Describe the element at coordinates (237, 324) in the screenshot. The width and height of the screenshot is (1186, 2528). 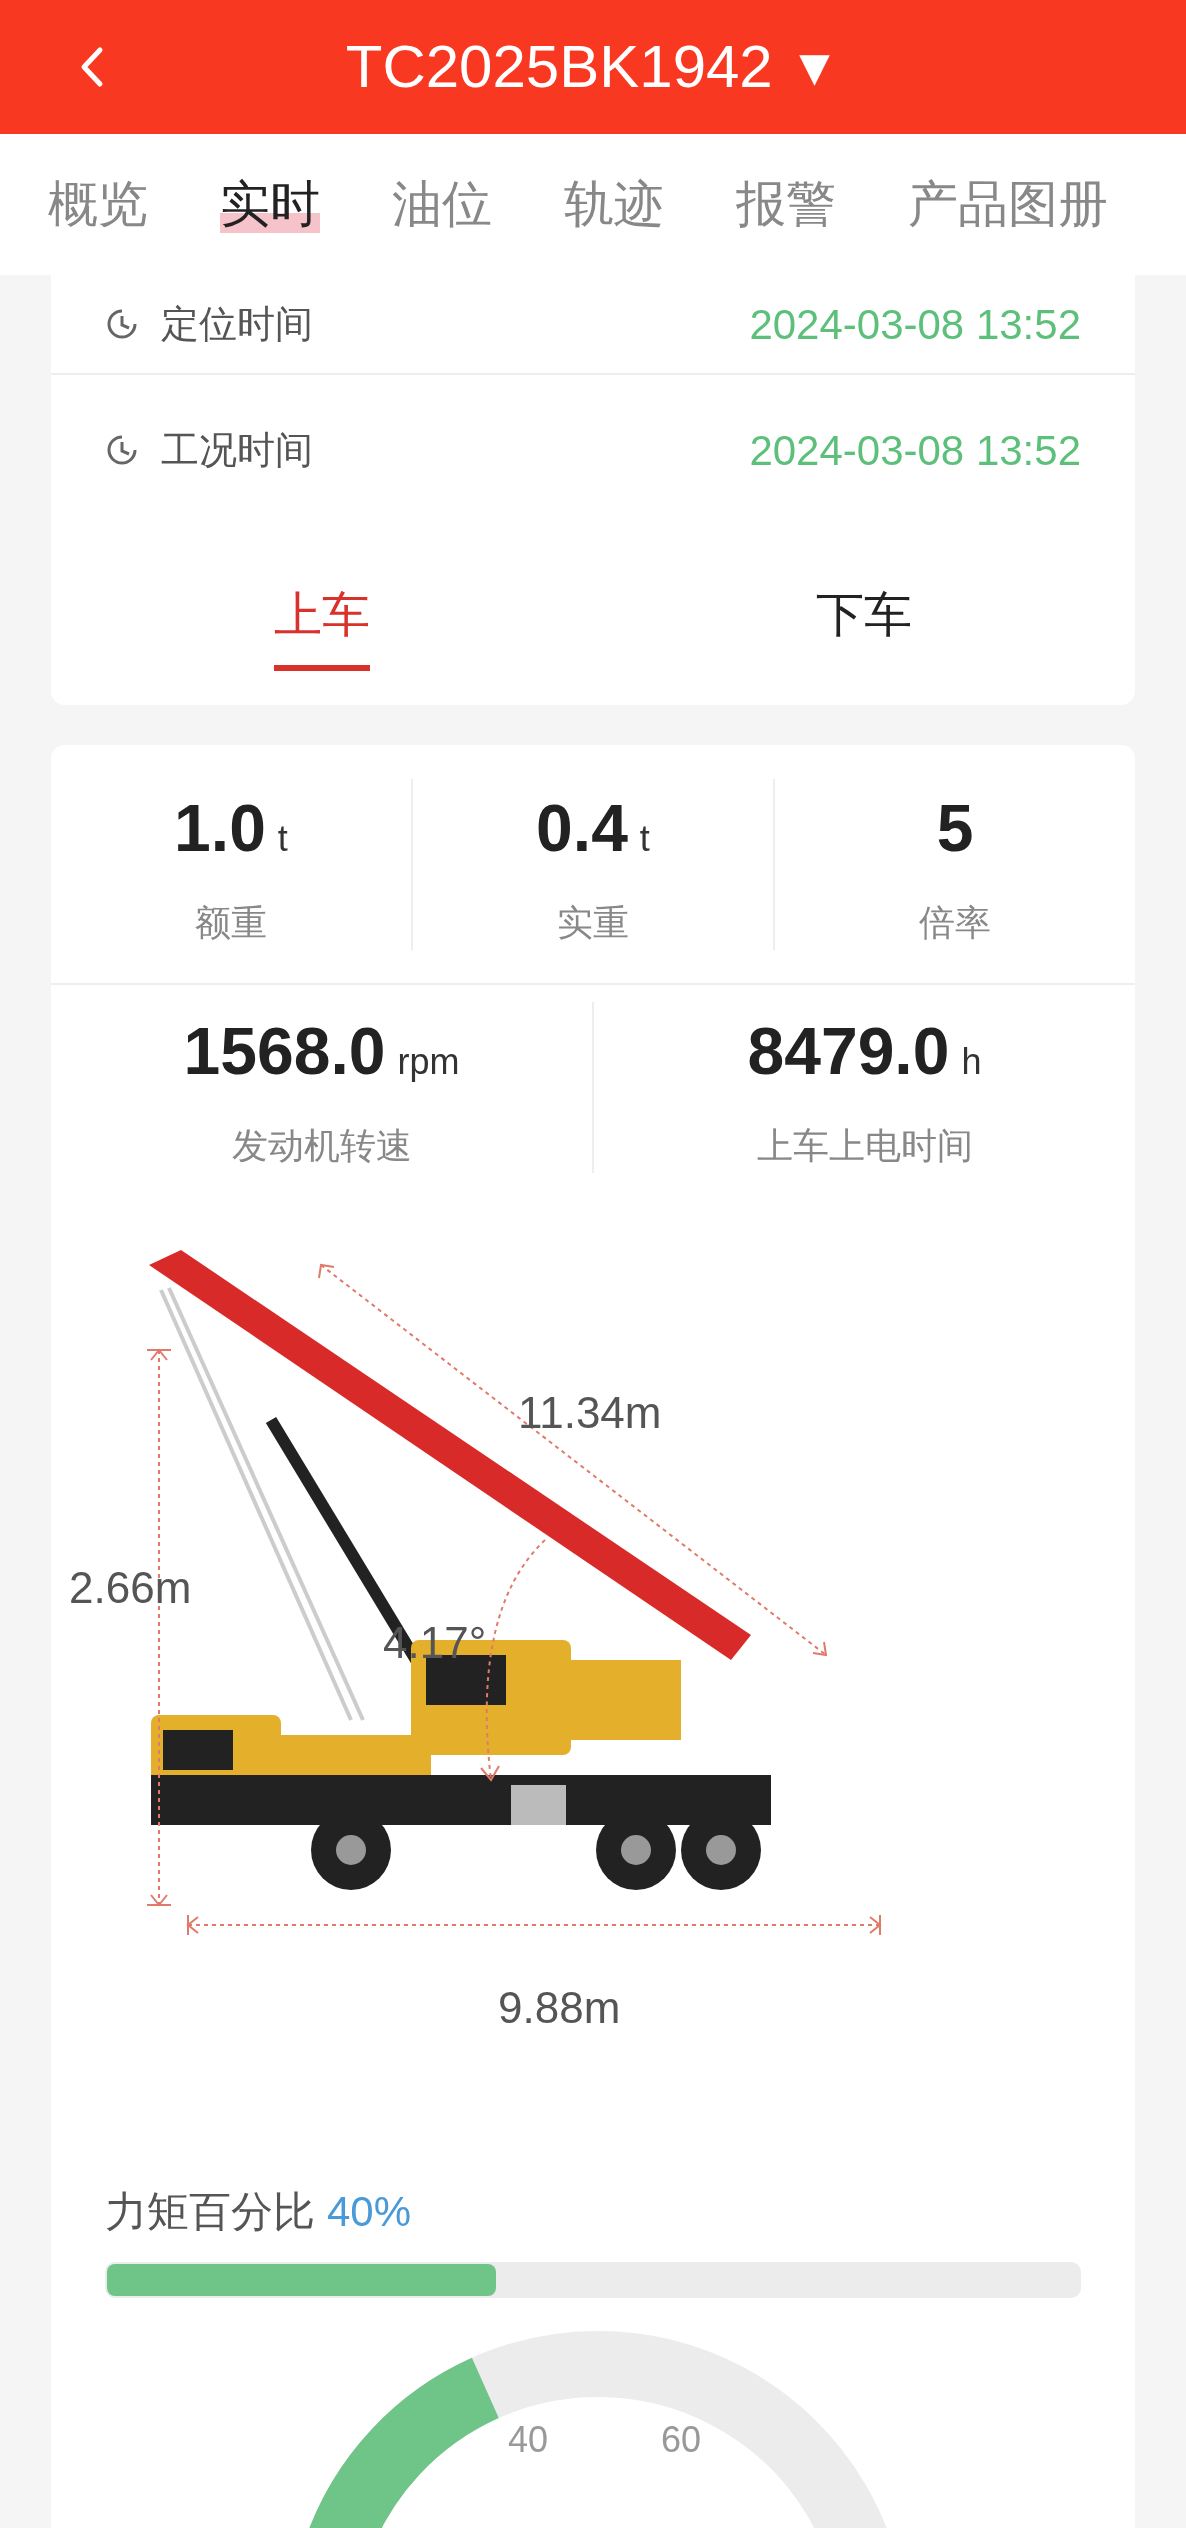
I see `time-label: 定位时间` at that location.